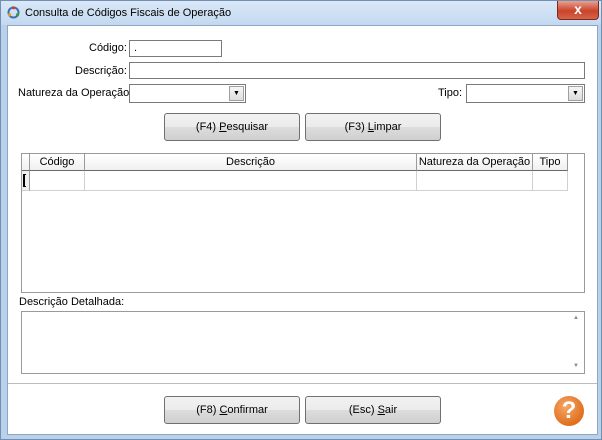 The image size is (602, 440). Describe the element at coordinates (101, 71) in the screenshot. I see `descricao-label: Descrição:` at that location.